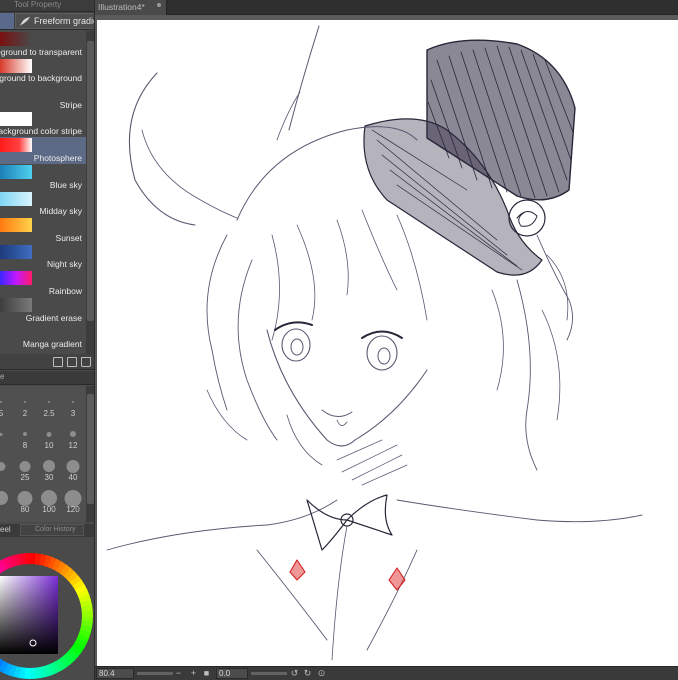 Image resolution: width=678 pixels, height=680 pixels. Describe the element at coordinates (43, 97) in the screenshot. I see `gradient-item: Stripe` at that location.